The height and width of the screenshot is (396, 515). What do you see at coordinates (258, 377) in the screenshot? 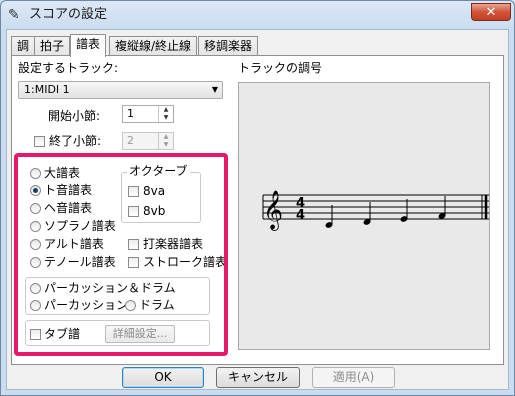
I see `cancel-button: キャンセル` at bounding box center [258, 377].